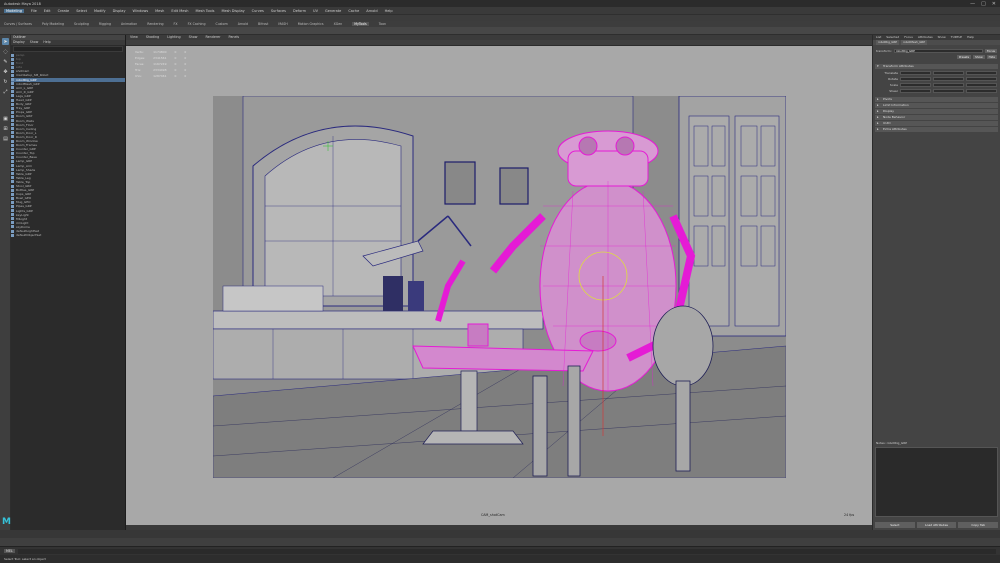 The image size is (1000, 563). I want to click on shelf-tab: Arnold, so click(243, 24).